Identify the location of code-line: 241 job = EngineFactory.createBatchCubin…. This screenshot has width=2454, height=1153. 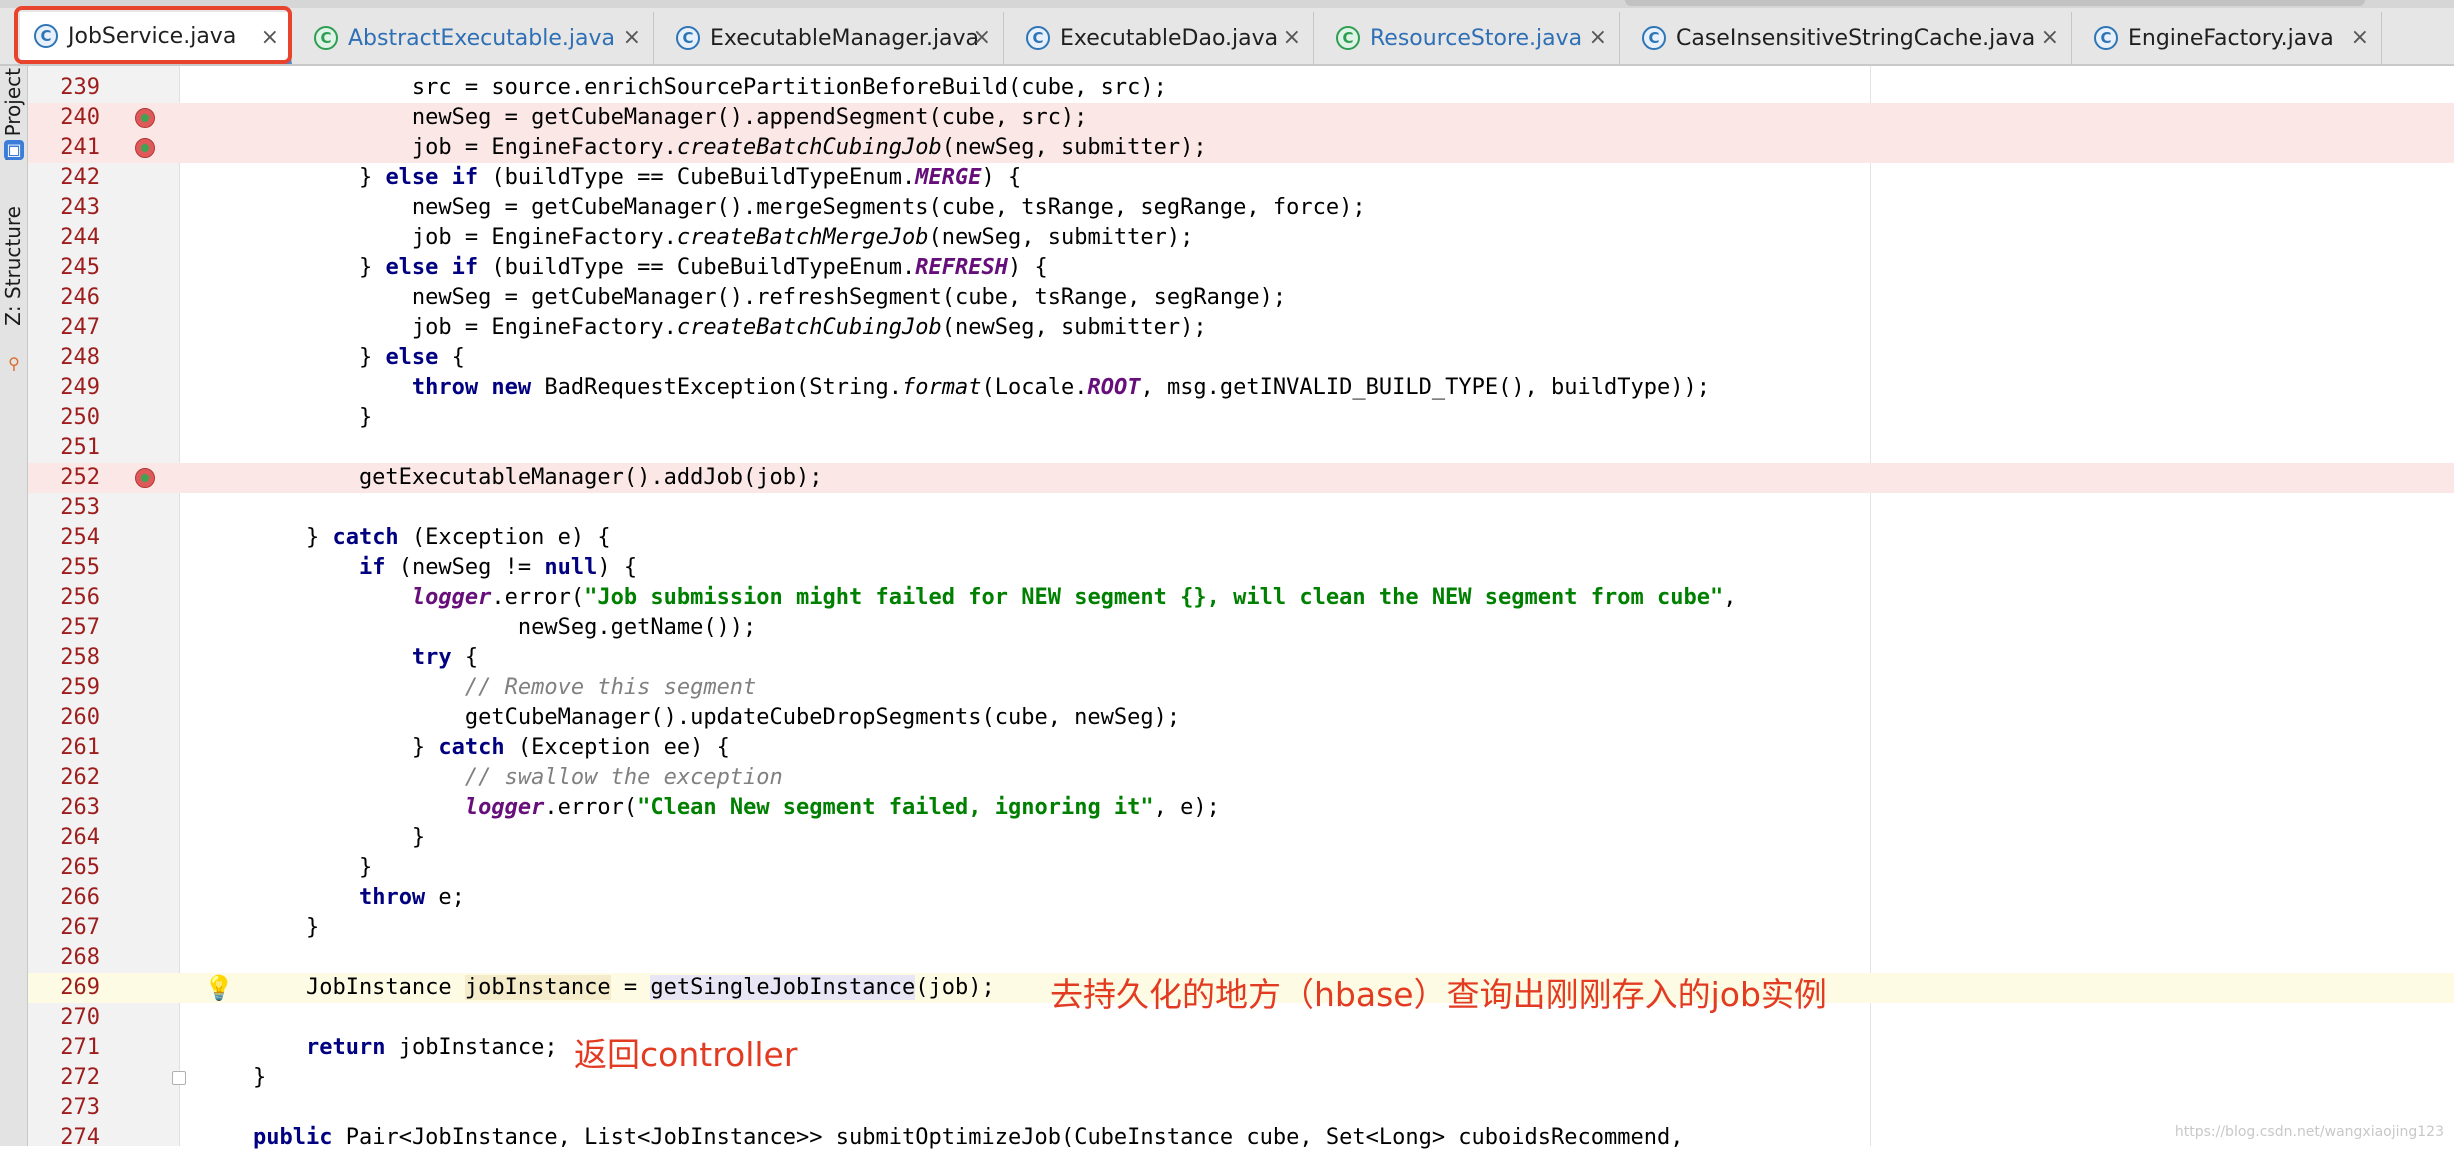
(1241, 148).